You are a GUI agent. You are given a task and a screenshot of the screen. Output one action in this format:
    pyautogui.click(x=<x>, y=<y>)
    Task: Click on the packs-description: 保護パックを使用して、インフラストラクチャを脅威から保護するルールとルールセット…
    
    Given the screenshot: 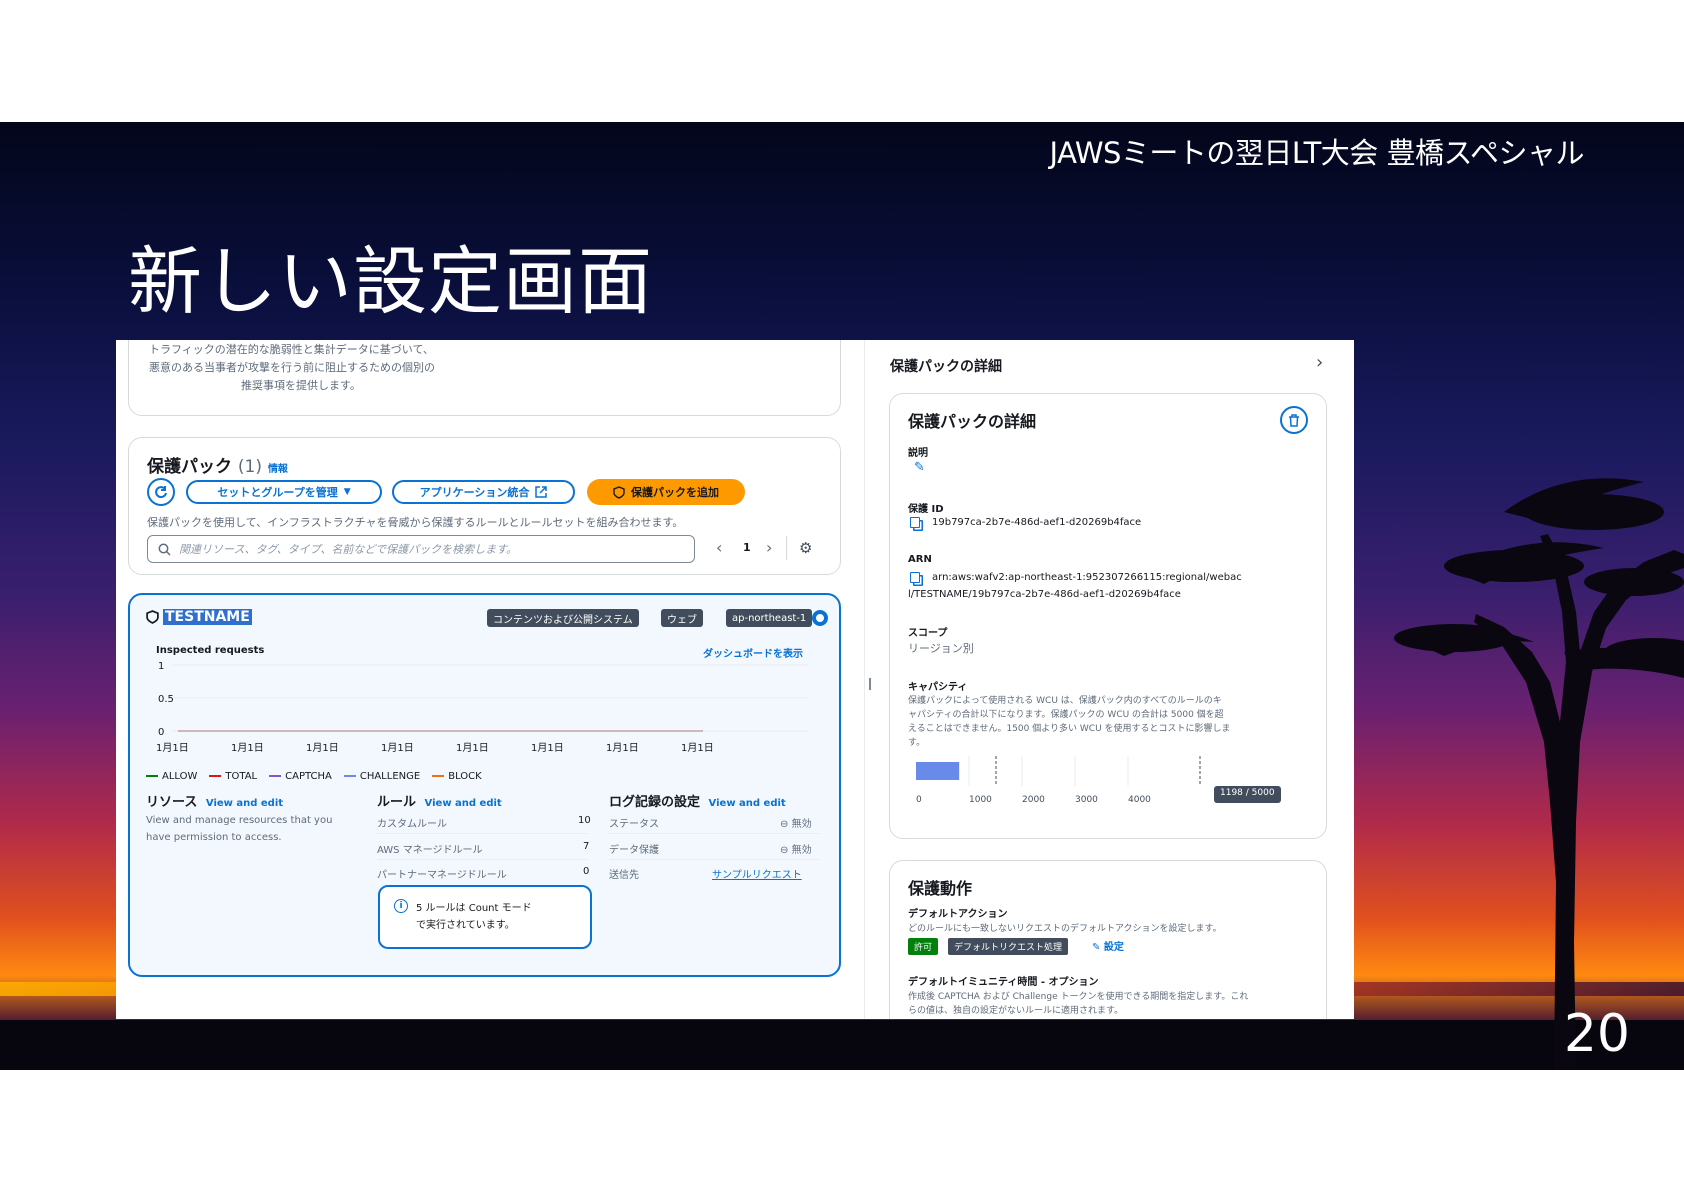 What is the action you would take?
    pyautogui.click(x=415, y=522)
    